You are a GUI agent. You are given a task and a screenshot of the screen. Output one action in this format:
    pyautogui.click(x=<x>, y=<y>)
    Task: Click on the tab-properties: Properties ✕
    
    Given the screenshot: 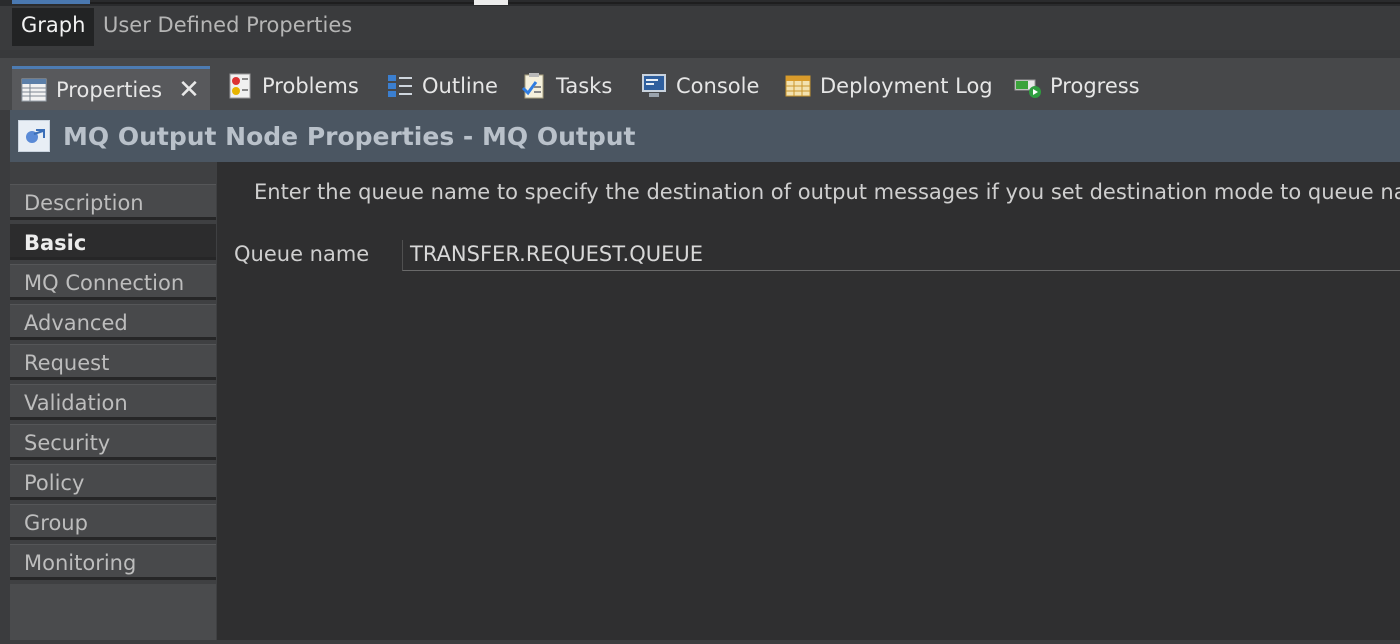 What is the action you would take?
    pyautogui.click(x=111, y=88)
    